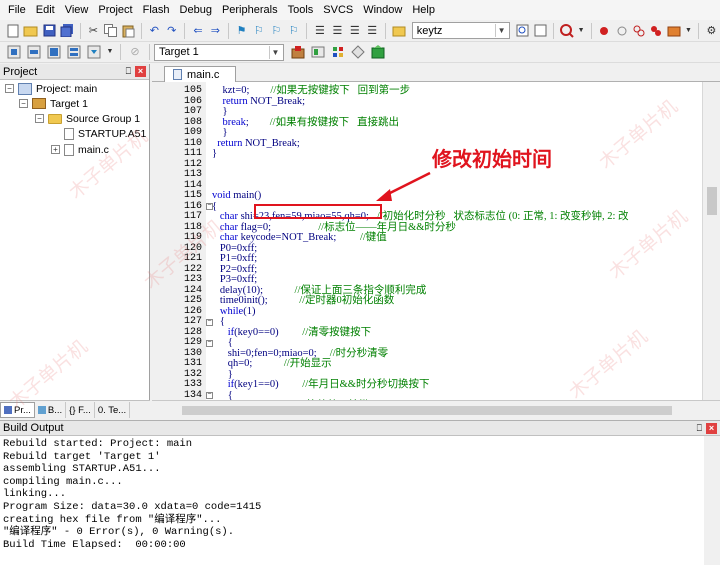 This screenshot has width=720, height=565. What do you see at coordinates (250, 10) in the screenshot?
I see `menu-peripherals: Peripherals` at bounding box center [250, 10].